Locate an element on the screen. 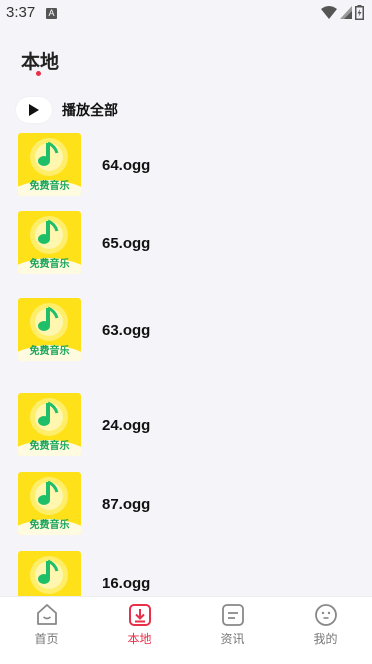 The width and height of the screenshot is (372, 664). play-all-label: 播放全部 is located at coordinates (90, 111).